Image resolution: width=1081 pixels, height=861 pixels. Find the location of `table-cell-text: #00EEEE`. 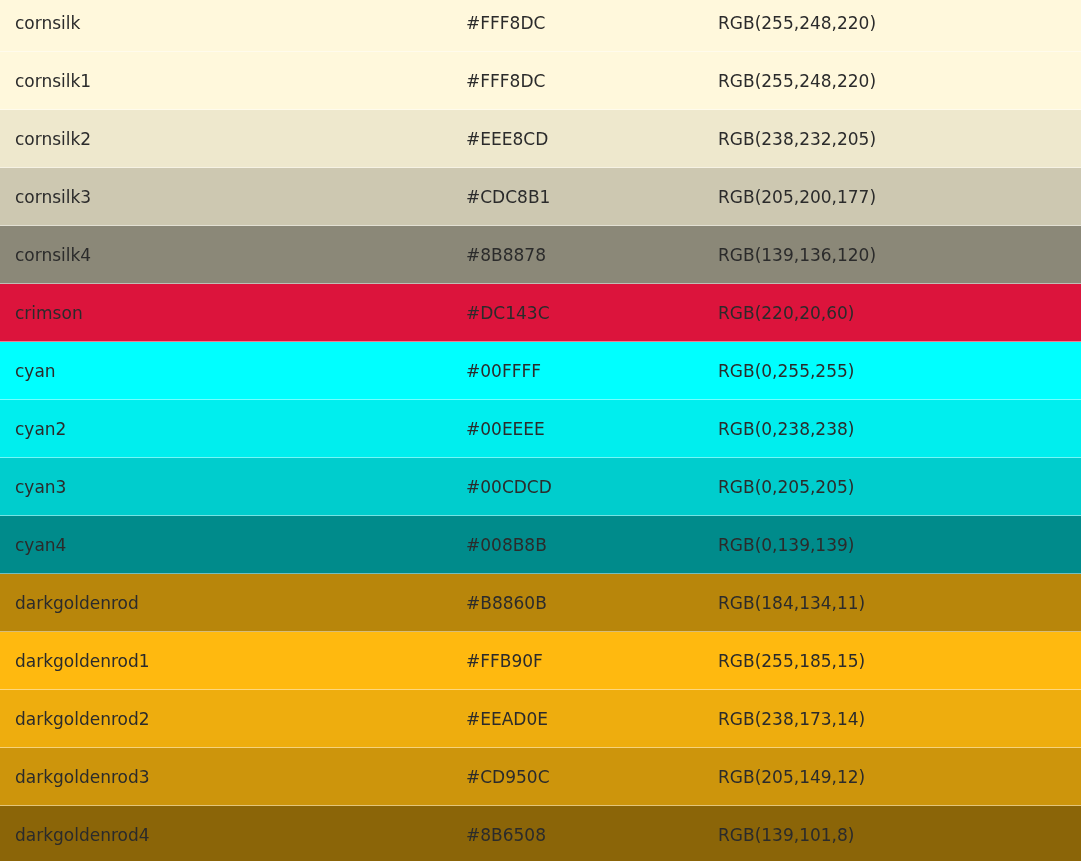

table-cell-text: #00EEEE is located at coordinates (506, 428).